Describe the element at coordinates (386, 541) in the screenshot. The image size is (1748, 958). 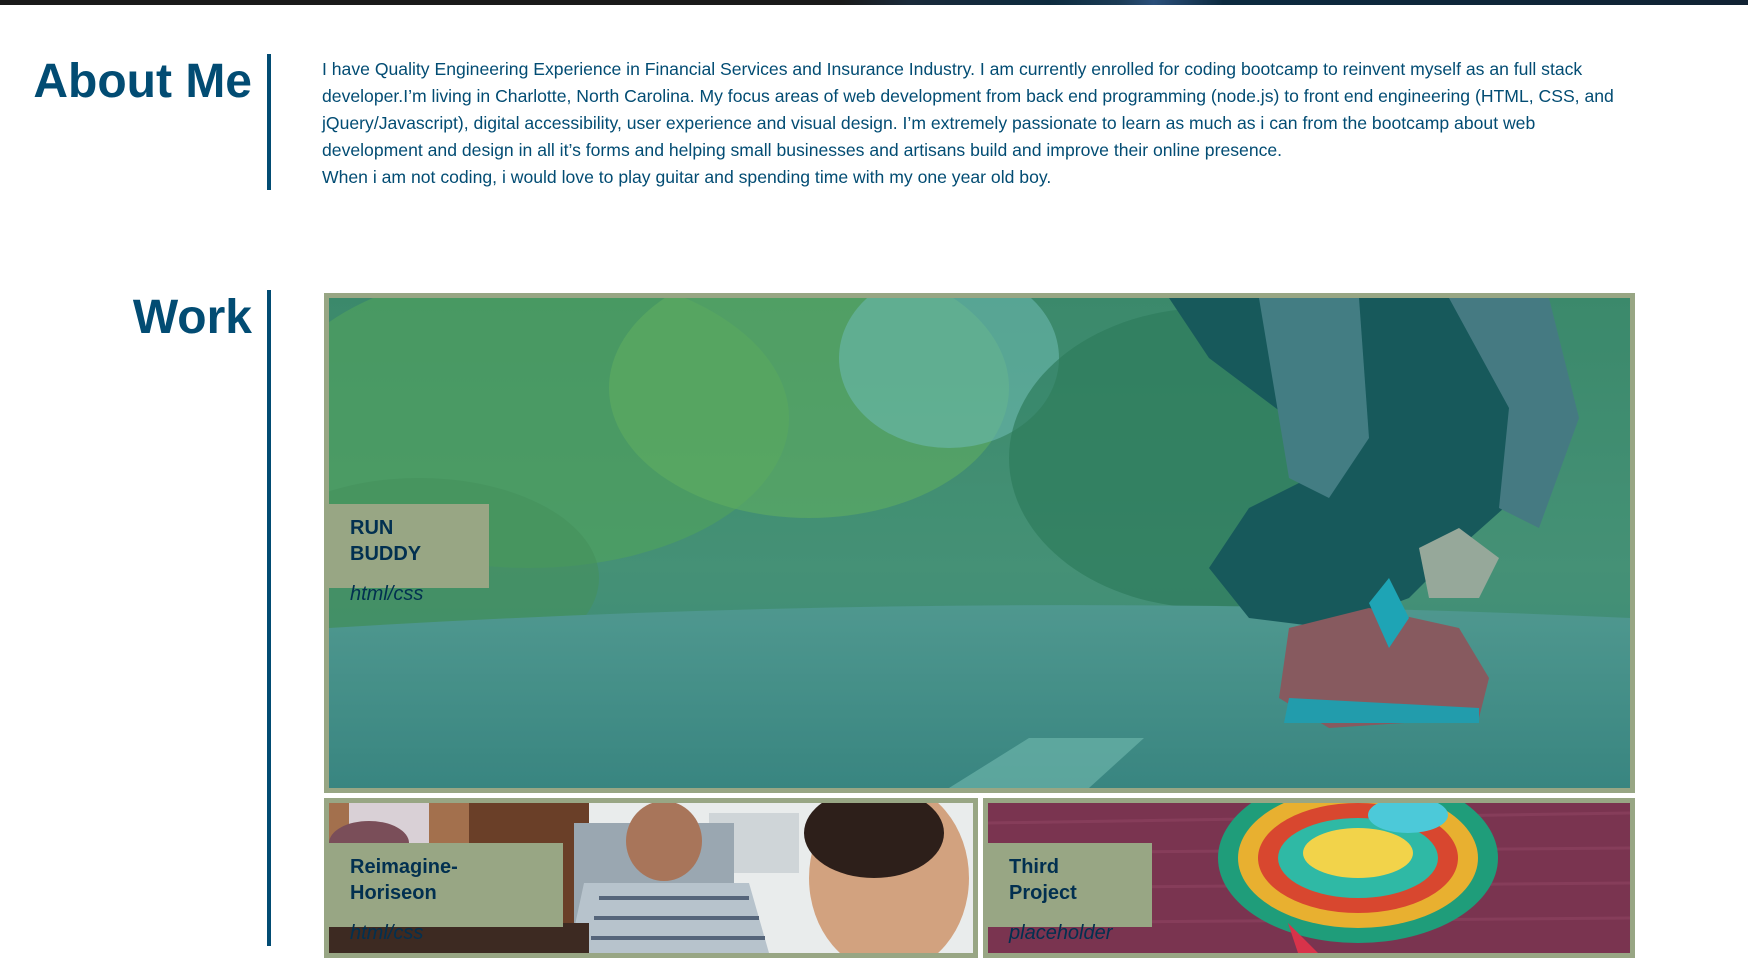
I see `project-name: RUN BUDDY` at that location.